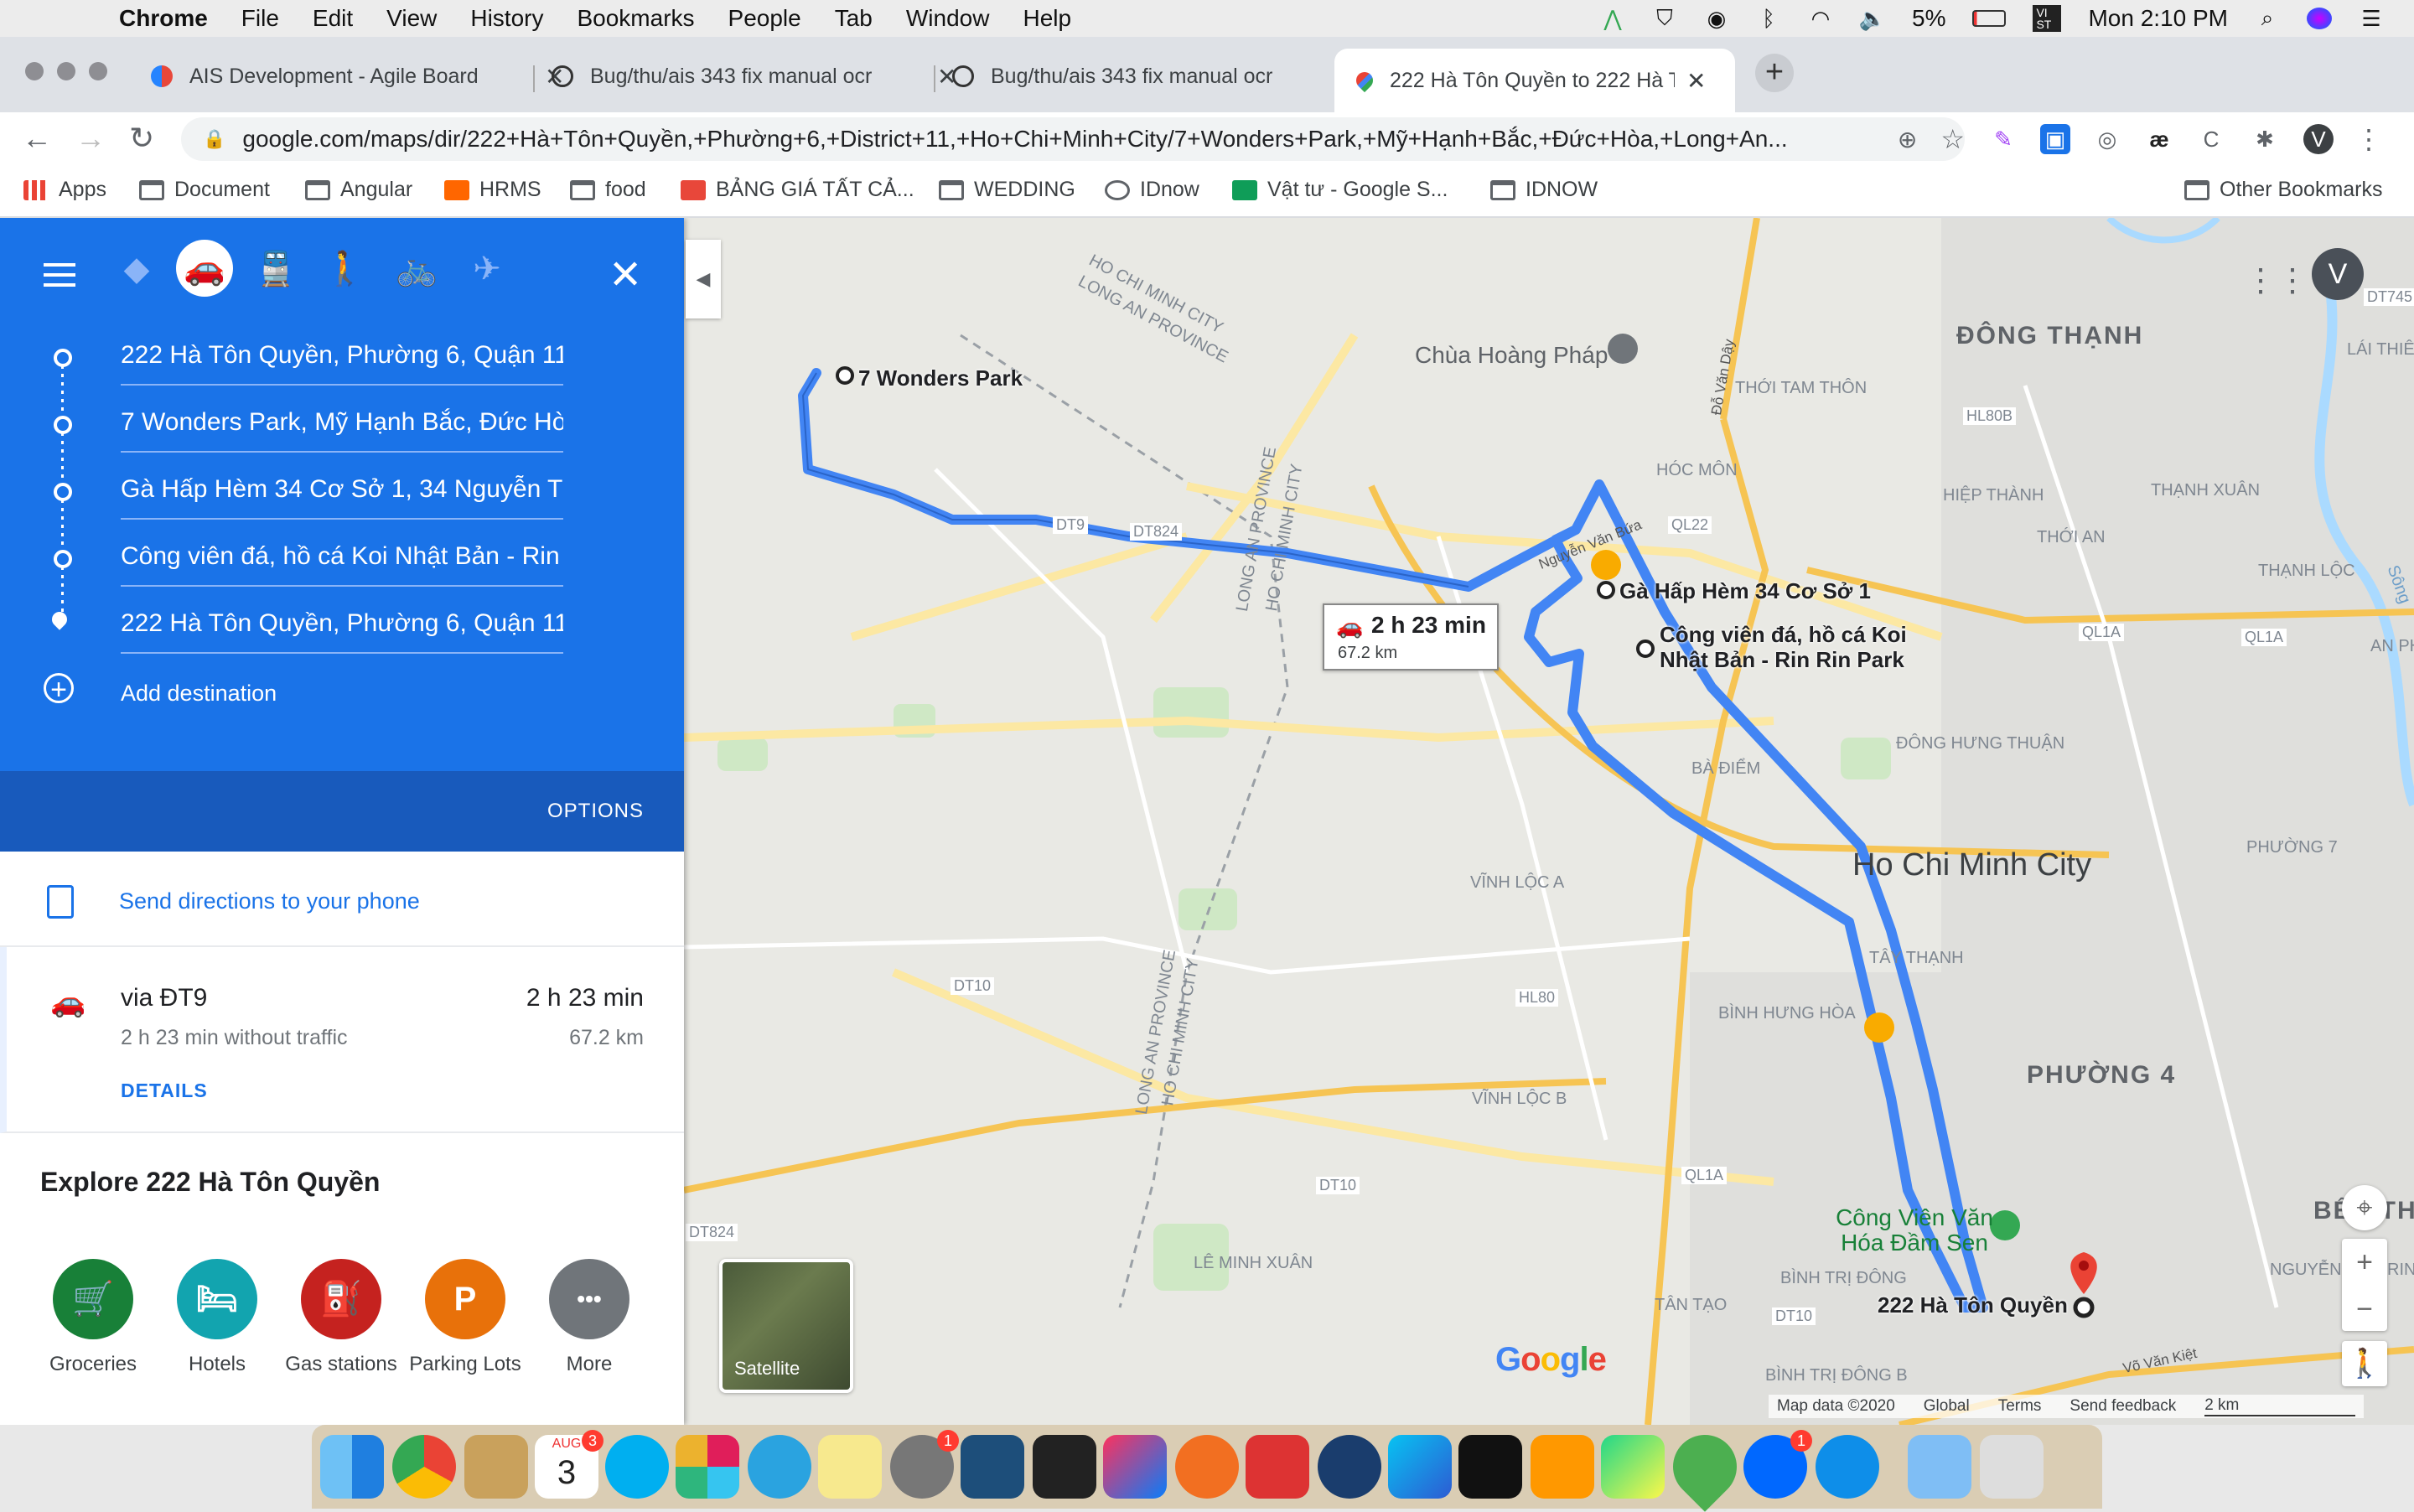  Describe the element at coordinates (704, 279) in the screenshot. I see `collapse-panel-button: ◀` at that location.